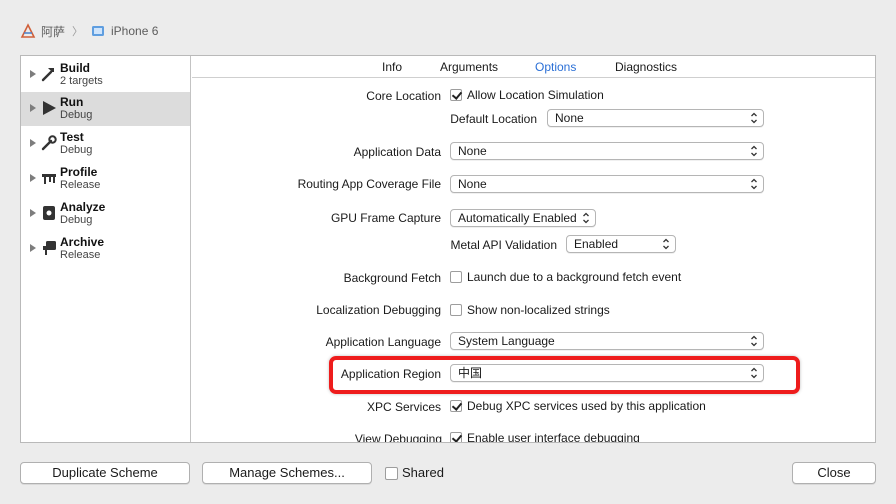 This screenshot has width=896, height=504. What do you see at coordinates (533, 67) in the screenshot?
I see `tab-bar: Info Arguments Options Diagnostics` at bounding box center [533, 67].